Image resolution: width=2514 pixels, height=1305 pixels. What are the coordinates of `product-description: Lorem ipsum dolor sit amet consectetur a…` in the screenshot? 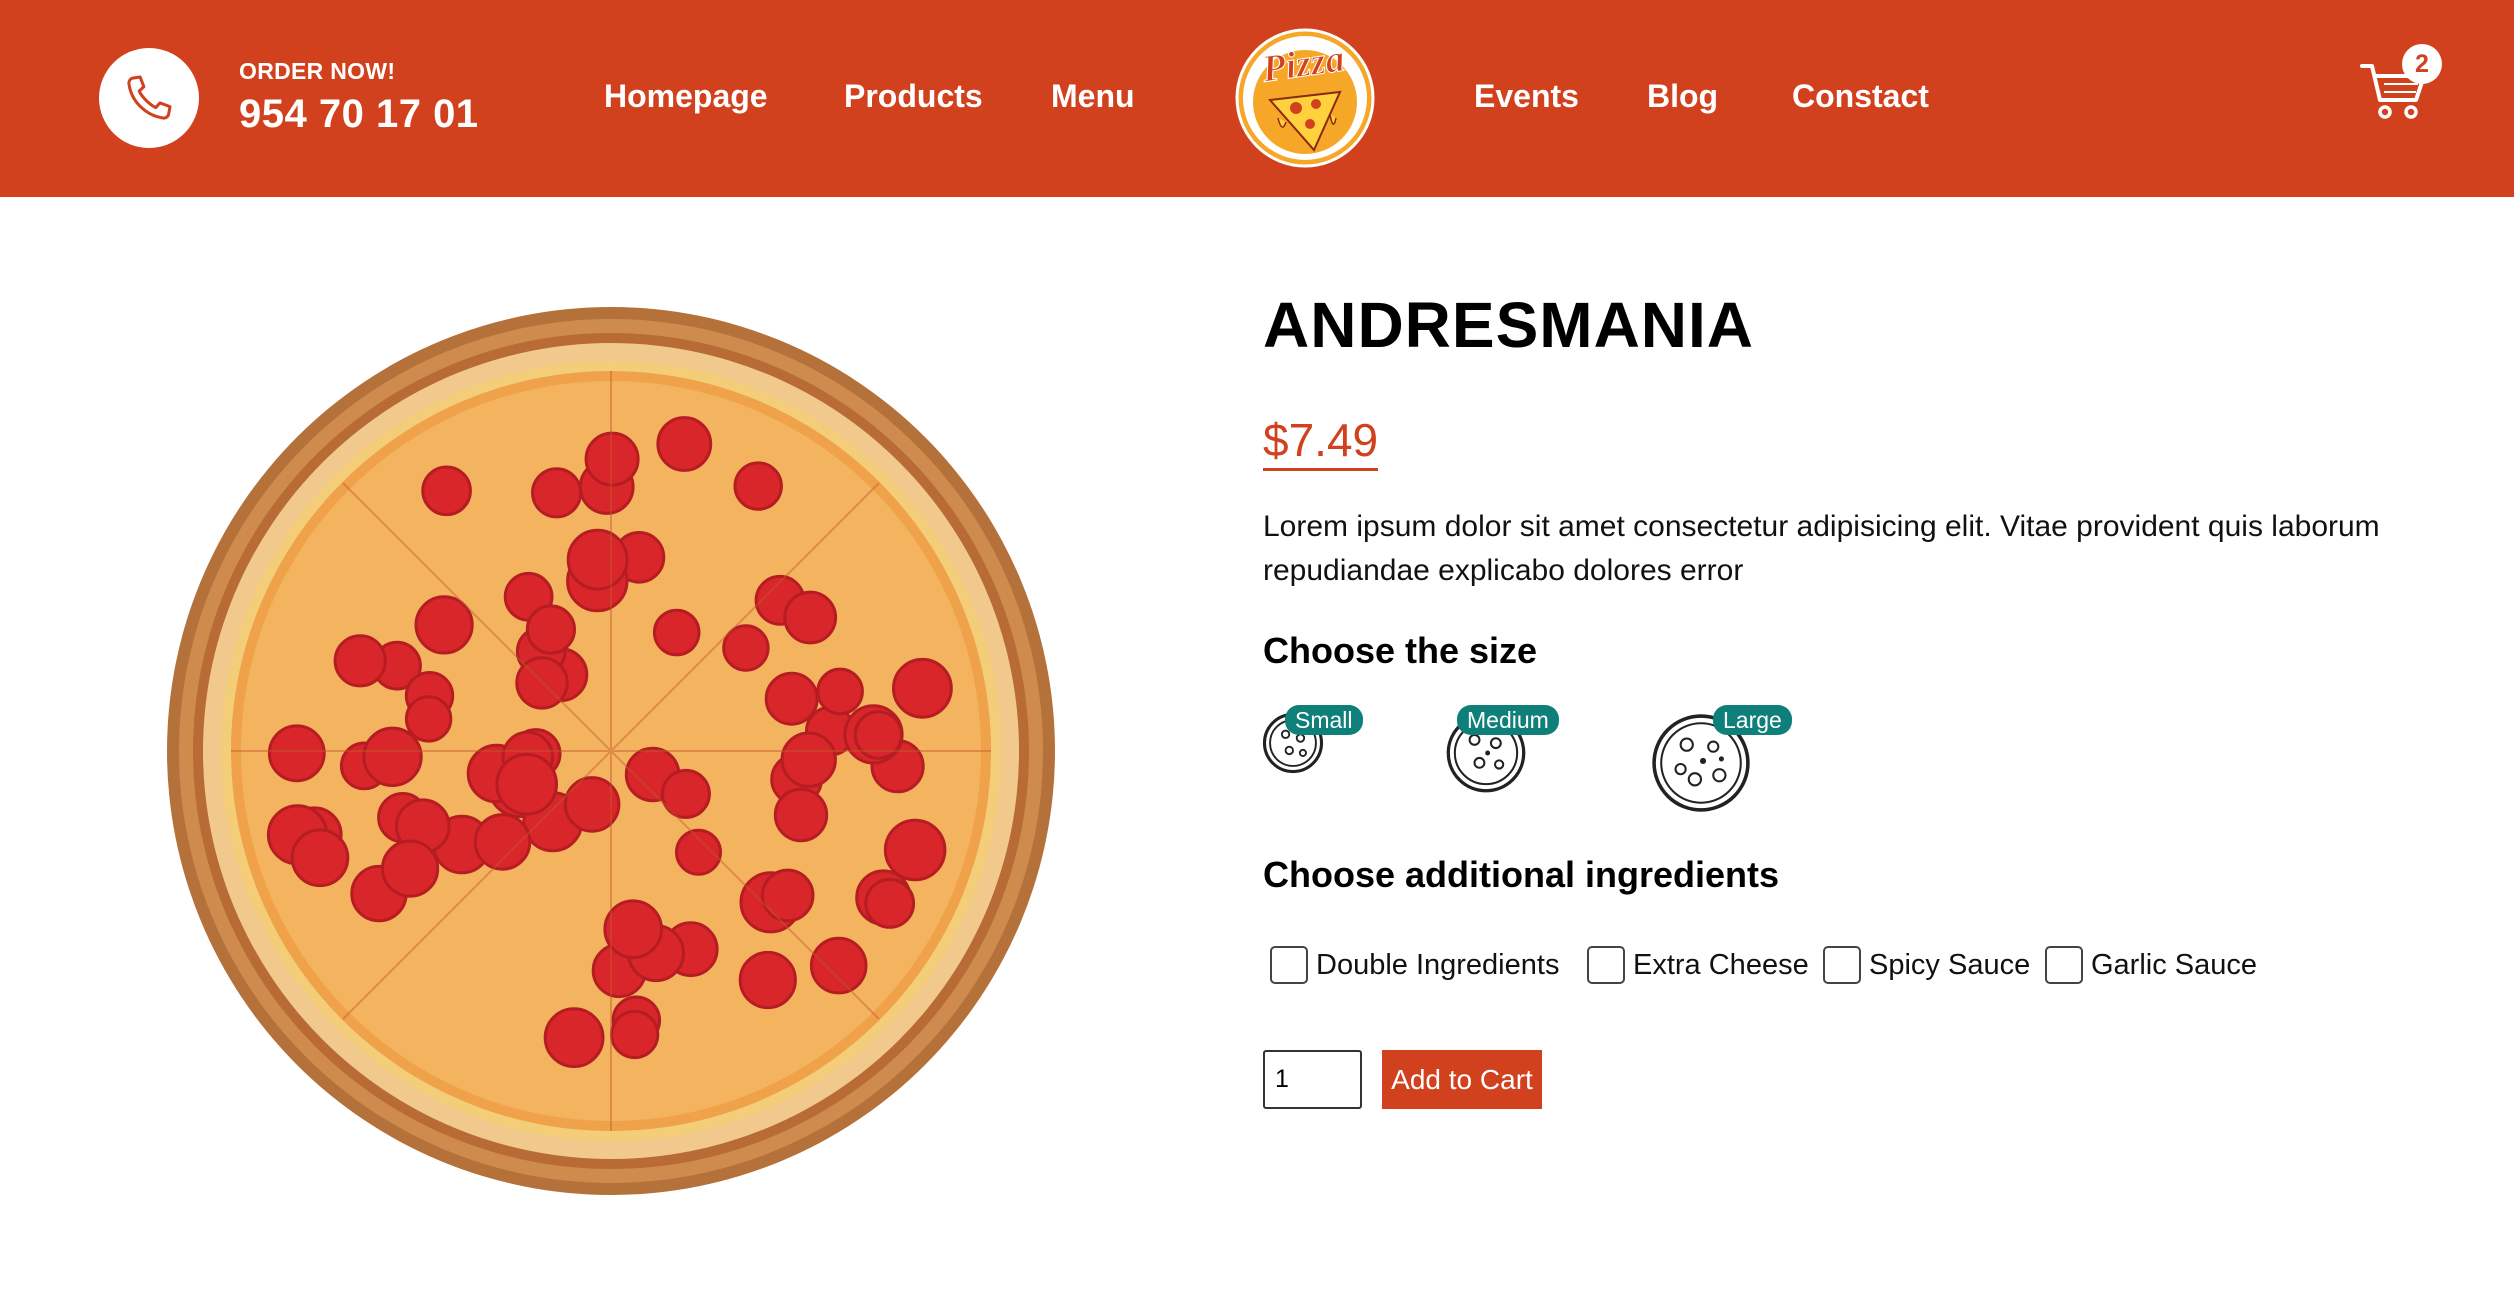 It's located at (1821, 548).